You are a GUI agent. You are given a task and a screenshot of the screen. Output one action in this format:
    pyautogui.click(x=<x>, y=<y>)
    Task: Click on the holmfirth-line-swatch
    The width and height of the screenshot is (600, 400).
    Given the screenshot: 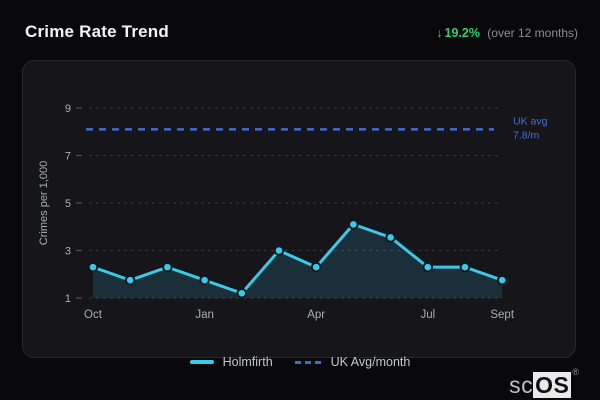 What is the action you would take?
    pyautogui.click(x=201, y=362)
    